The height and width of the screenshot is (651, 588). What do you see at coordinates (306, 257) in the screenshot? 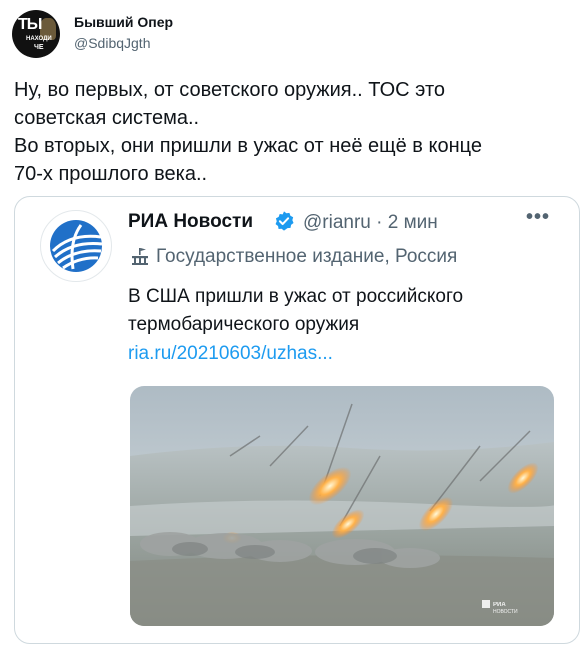
I see `state-media-label: Государственное издание, Россия` at bounding box center [306, 257].